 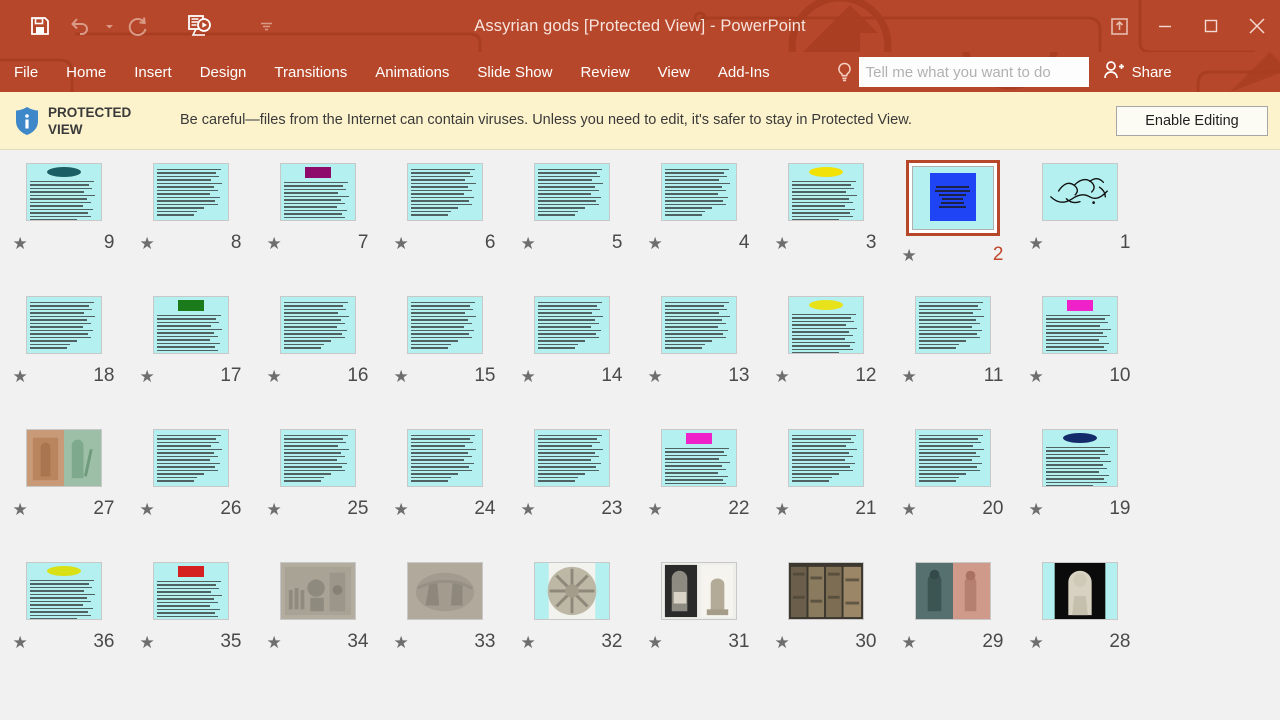 What do you see at coordinates (26, 72) in the screenshot?
I see `menu-item-file: File` at bounding box center [26, 72].